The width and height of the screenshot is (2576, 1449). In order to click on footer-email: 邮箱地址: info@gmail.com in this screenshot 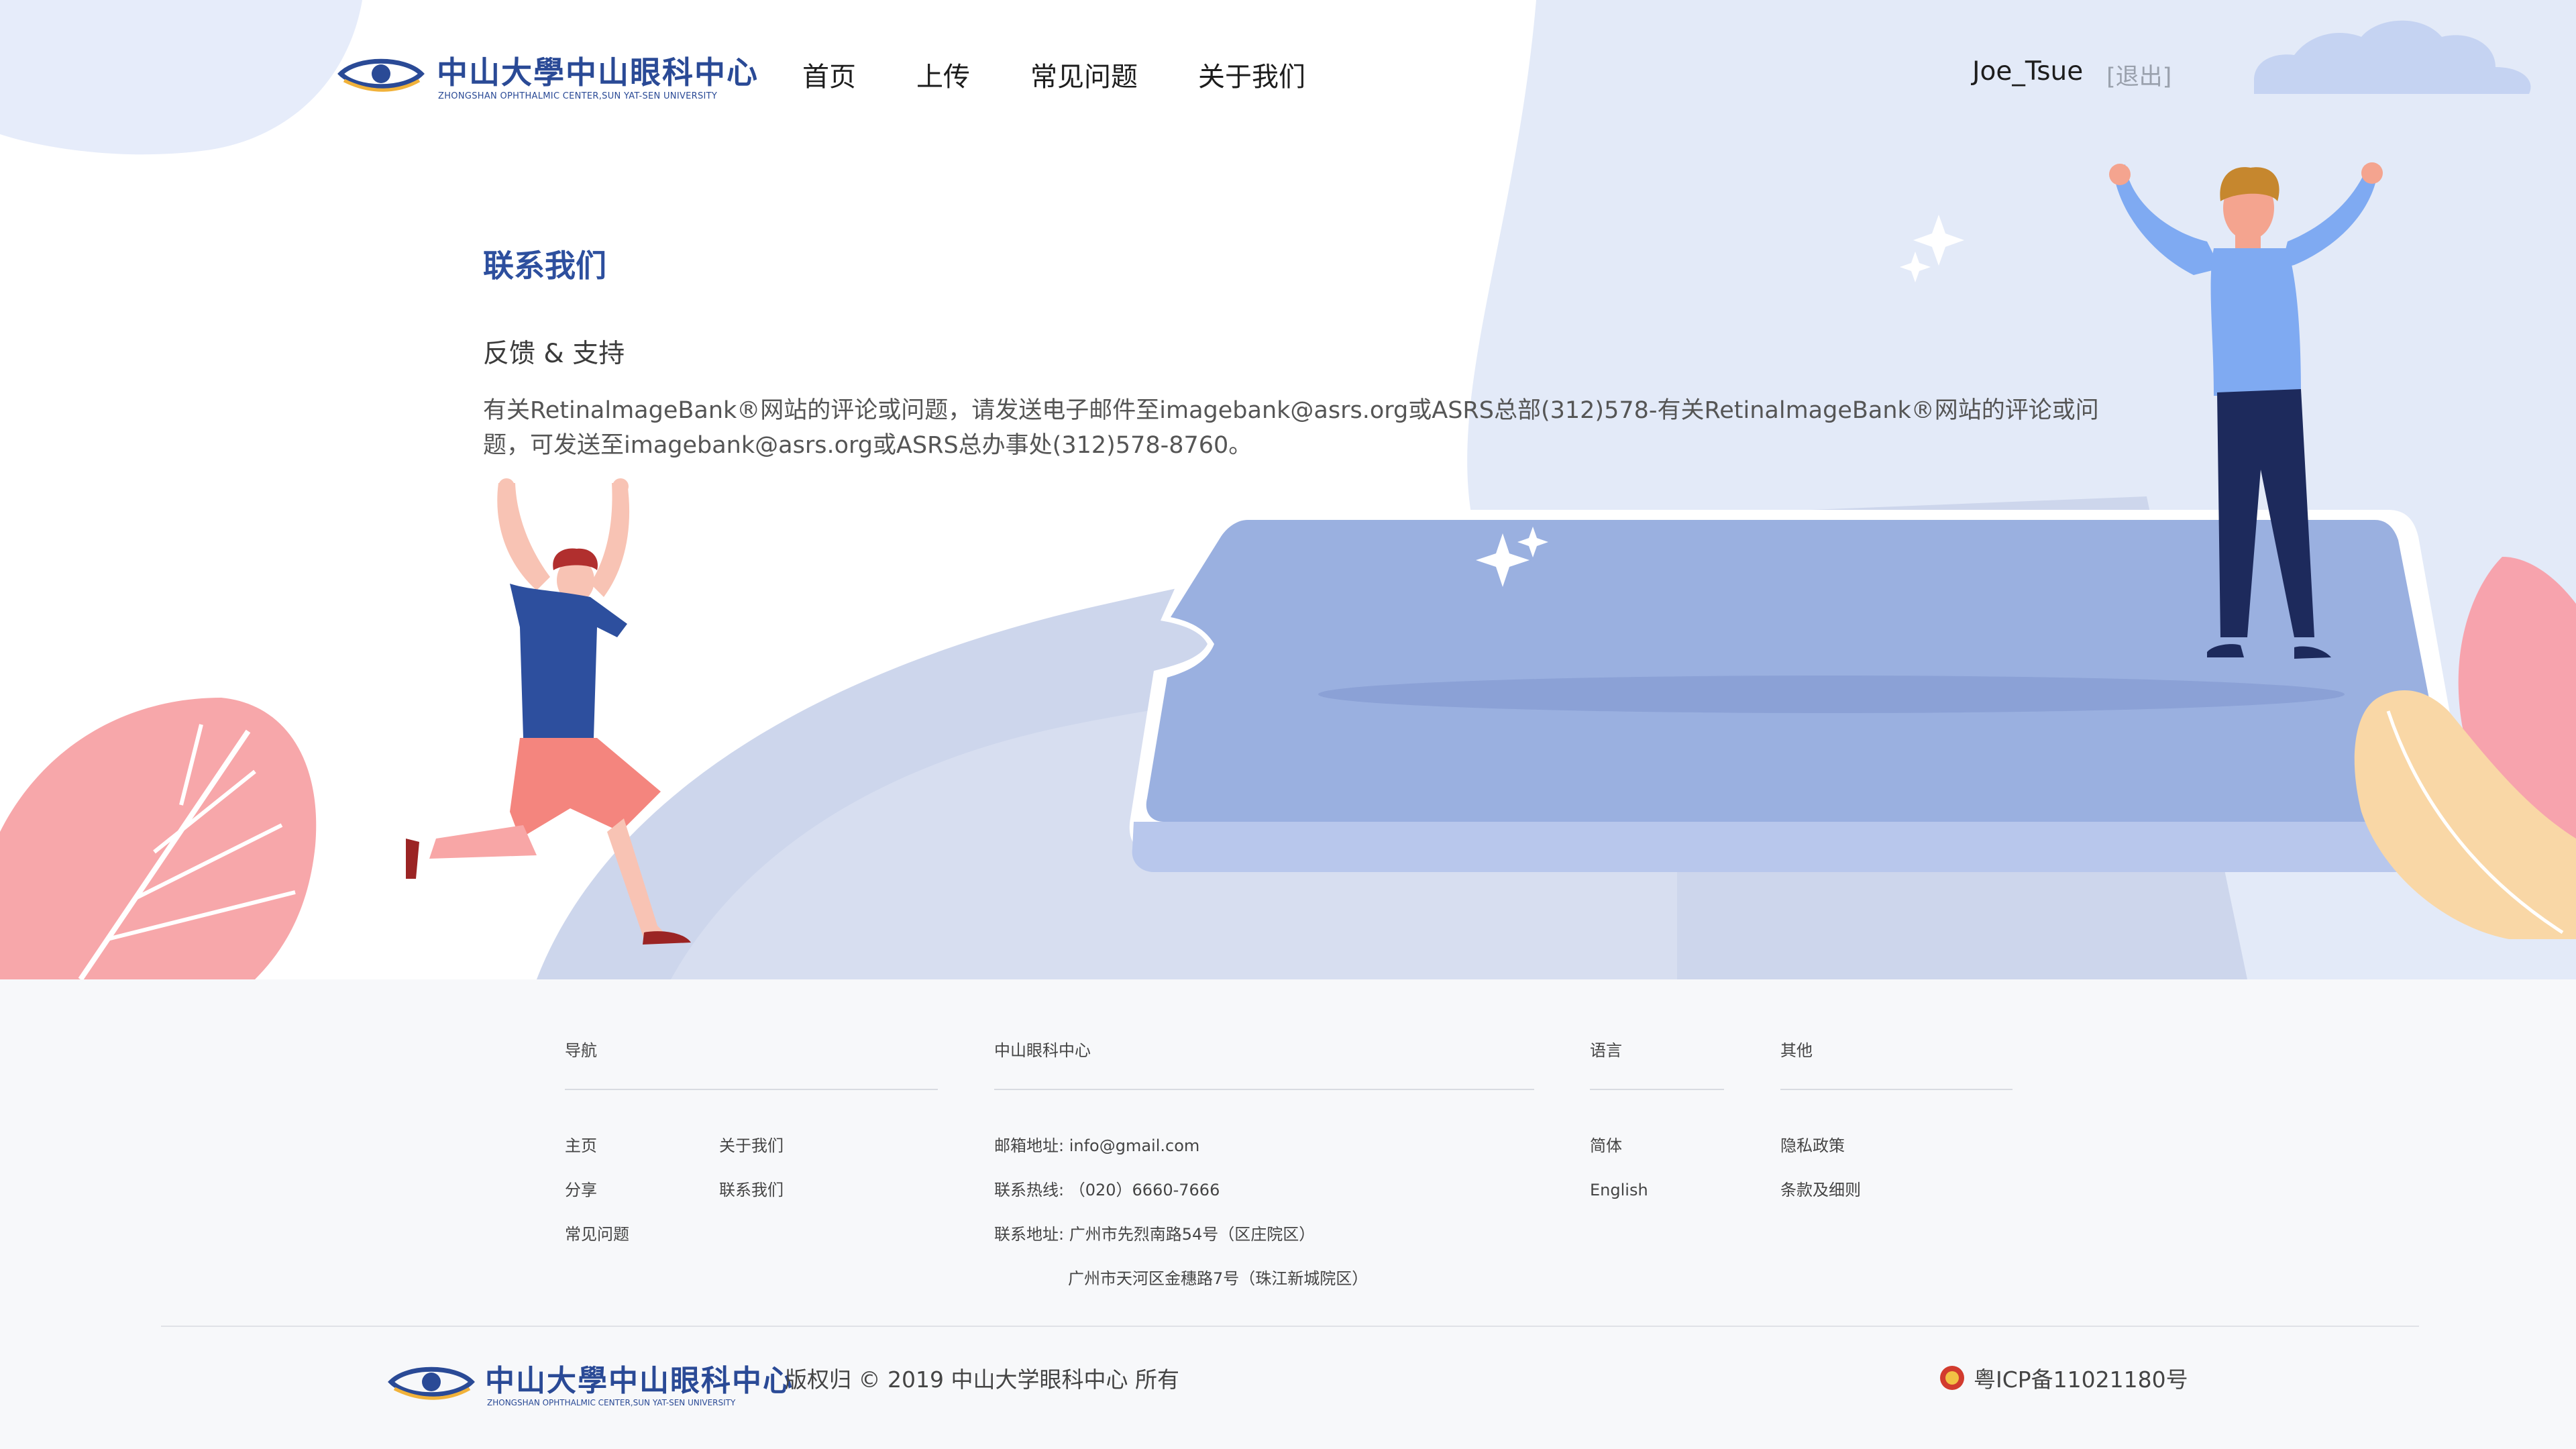, I will do `click(1097, 1145)`.